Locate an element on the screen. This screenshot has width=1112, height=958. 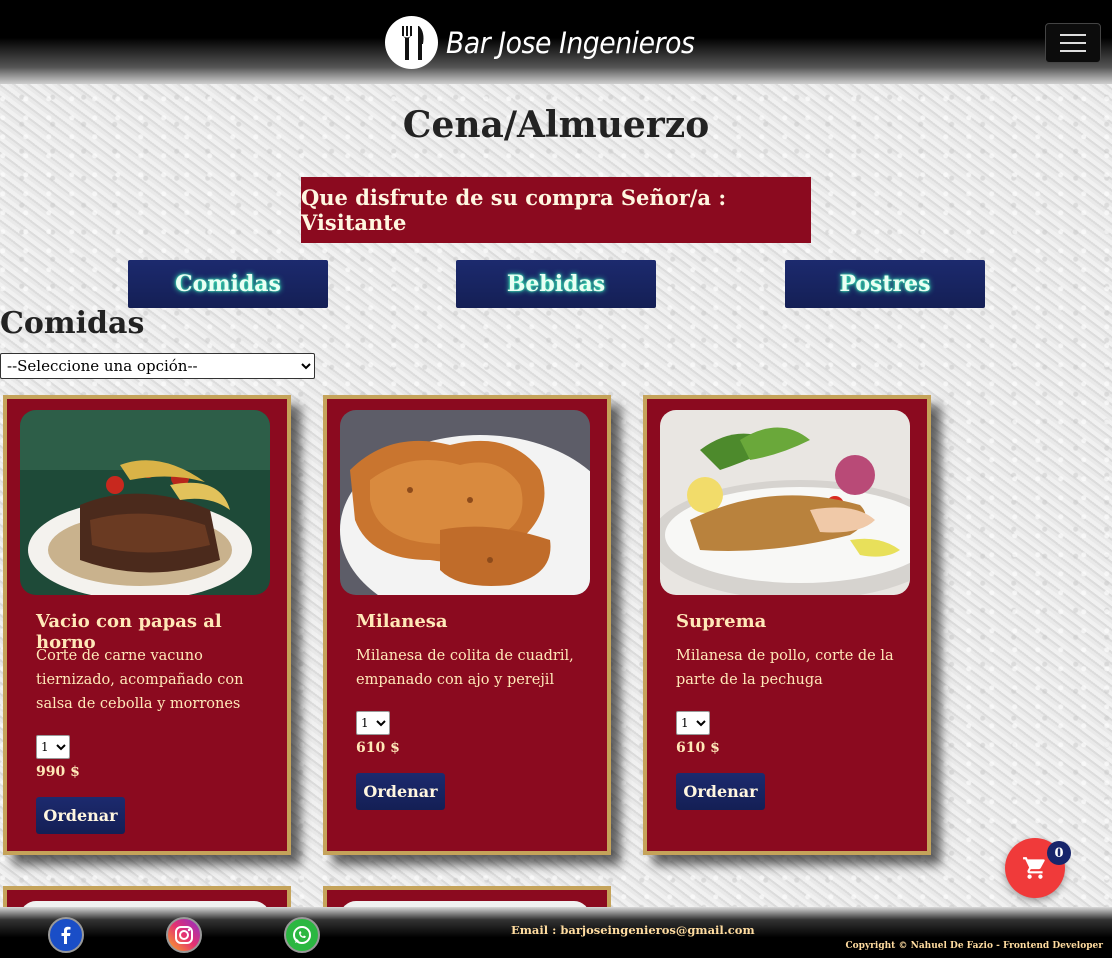
whatsapp-icon is located at coordinates (302, 935).